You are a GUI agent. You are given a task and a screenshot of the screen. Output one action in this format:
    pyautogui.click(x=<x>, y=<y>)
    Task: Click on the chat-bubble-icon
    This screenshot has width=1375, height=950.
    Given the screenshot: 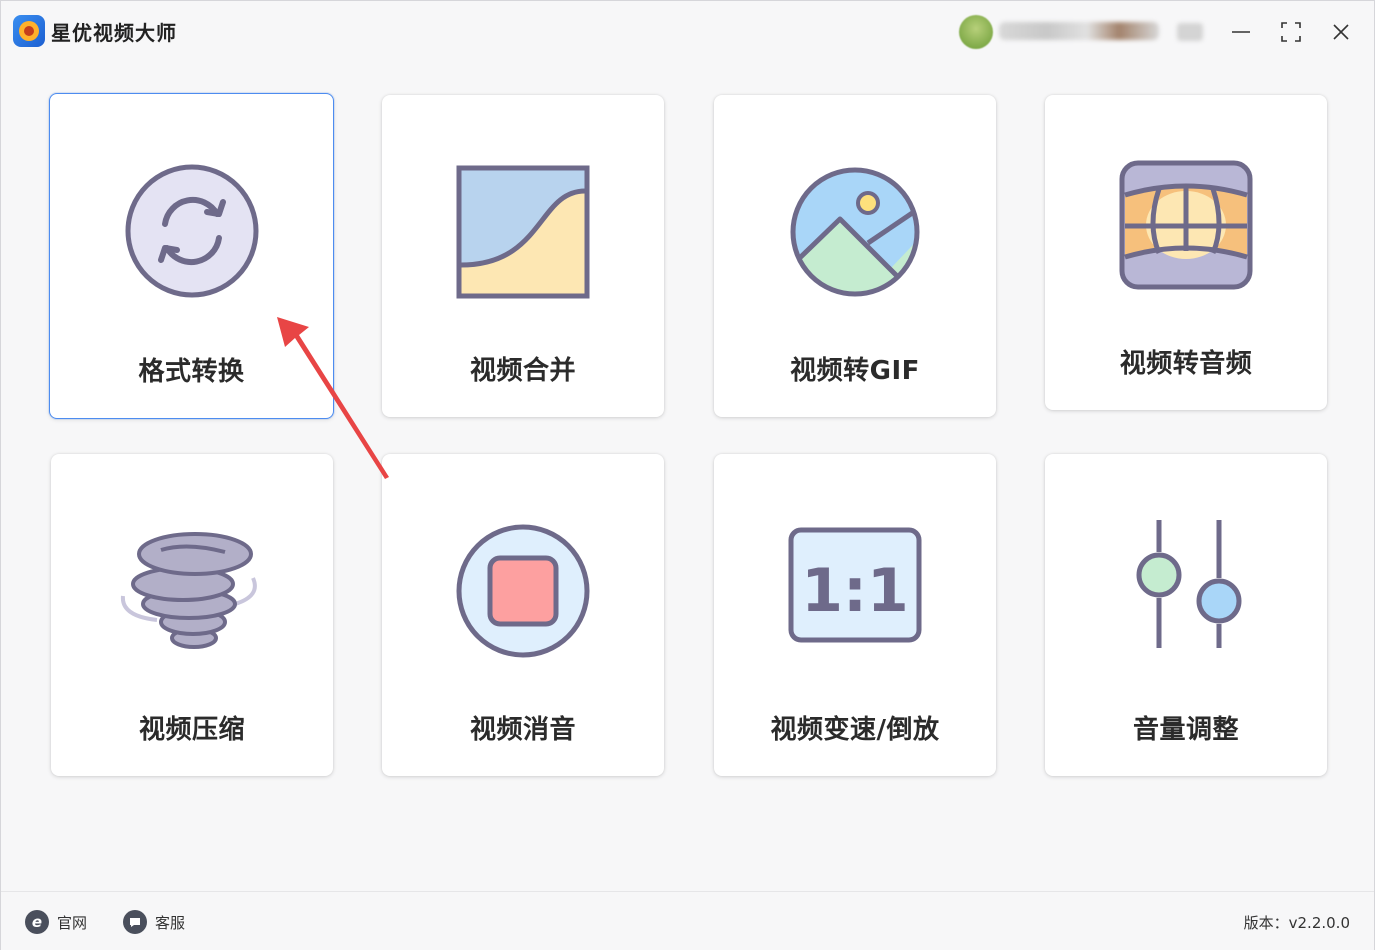 What is the action you would take?
    pyautogui.click(x=135, y=922)
    